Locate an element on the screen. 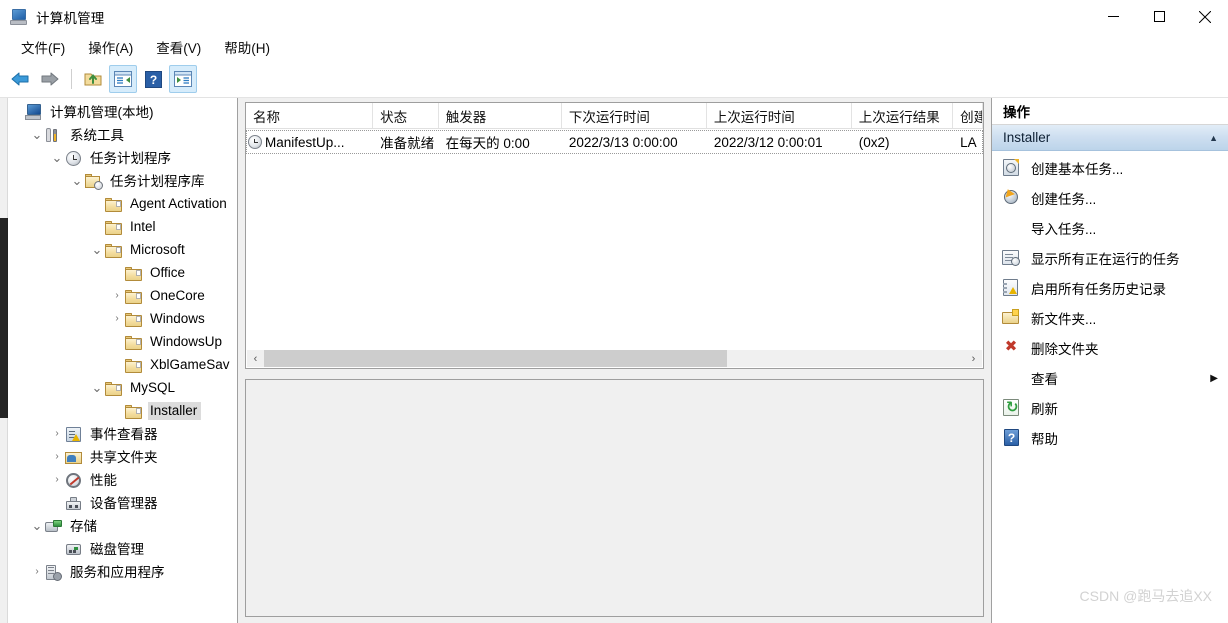 The height and width of the screenshot is (623, 1228). action-display-running-tasks: 显示所有正在运行的任务 is located at coordinates (1110, 258).